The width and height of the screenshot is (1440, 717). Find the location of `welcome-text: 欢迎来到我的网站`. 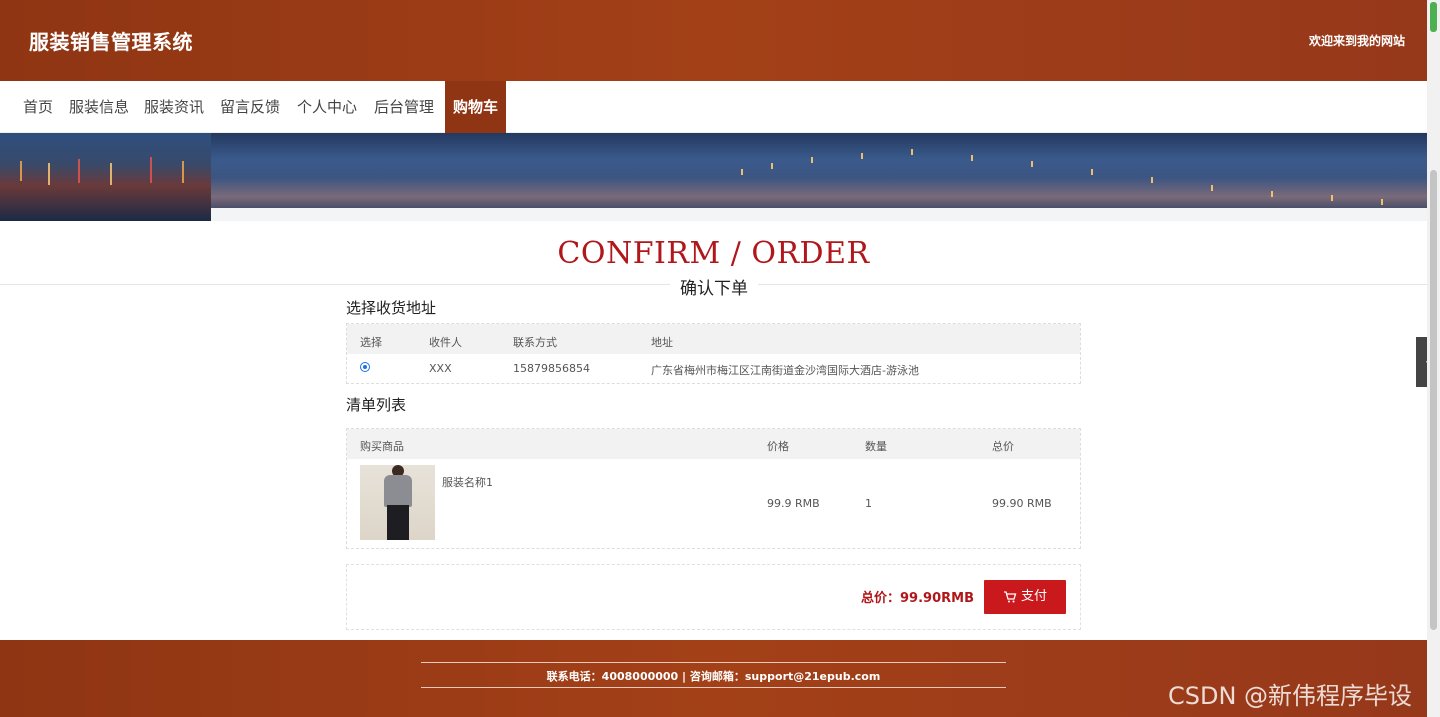

welcome-text: 欢迎来到我的网站 is located at coordinates (1356, 41).